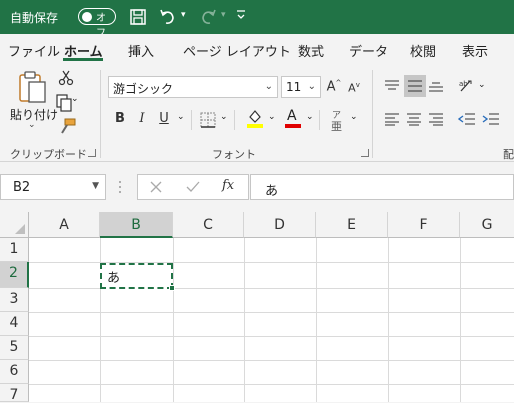 The image size is (514, 403). I want to click on row-header-1: 1, so click(14, 250).